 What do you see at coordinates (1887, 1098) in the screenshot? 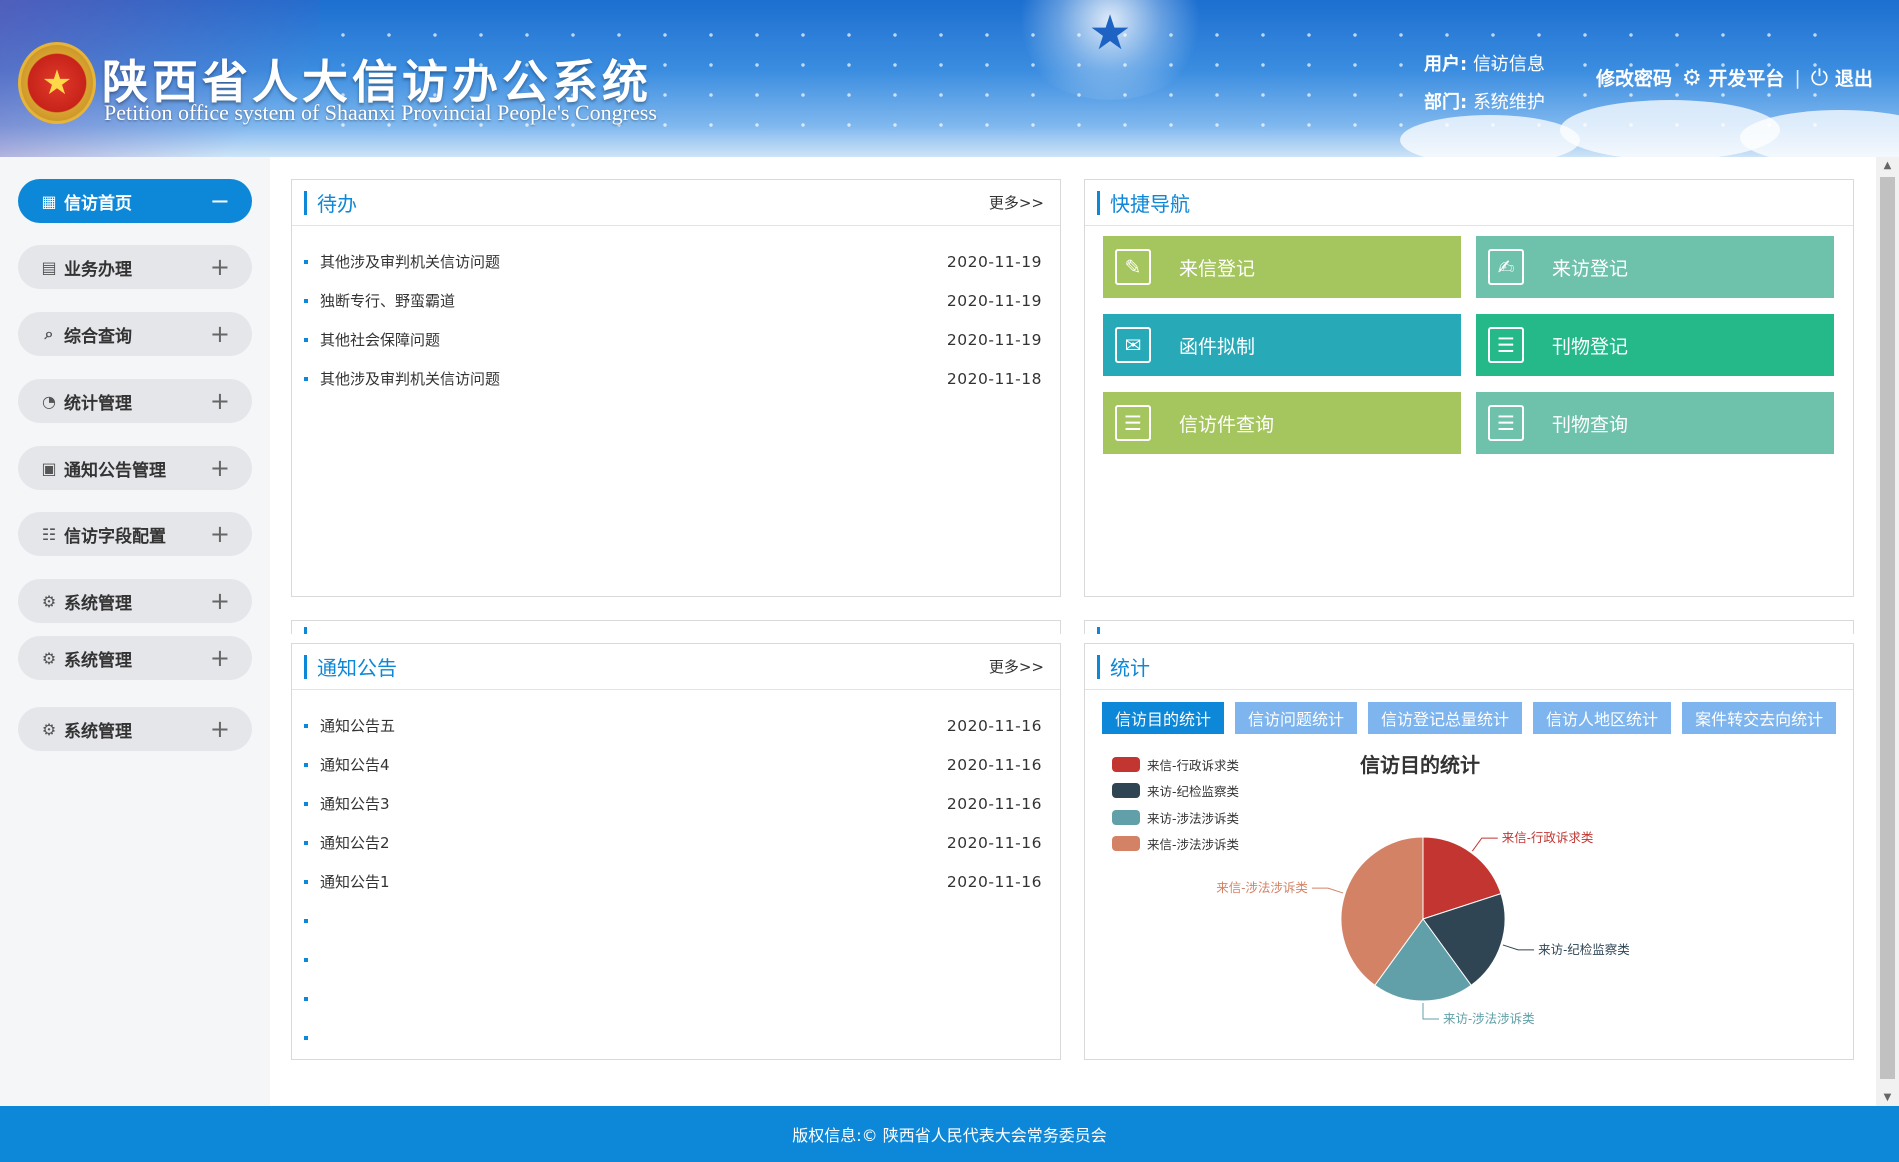
I see `scroll-down-icon: ▼` at bounding box center [1887, 1098].